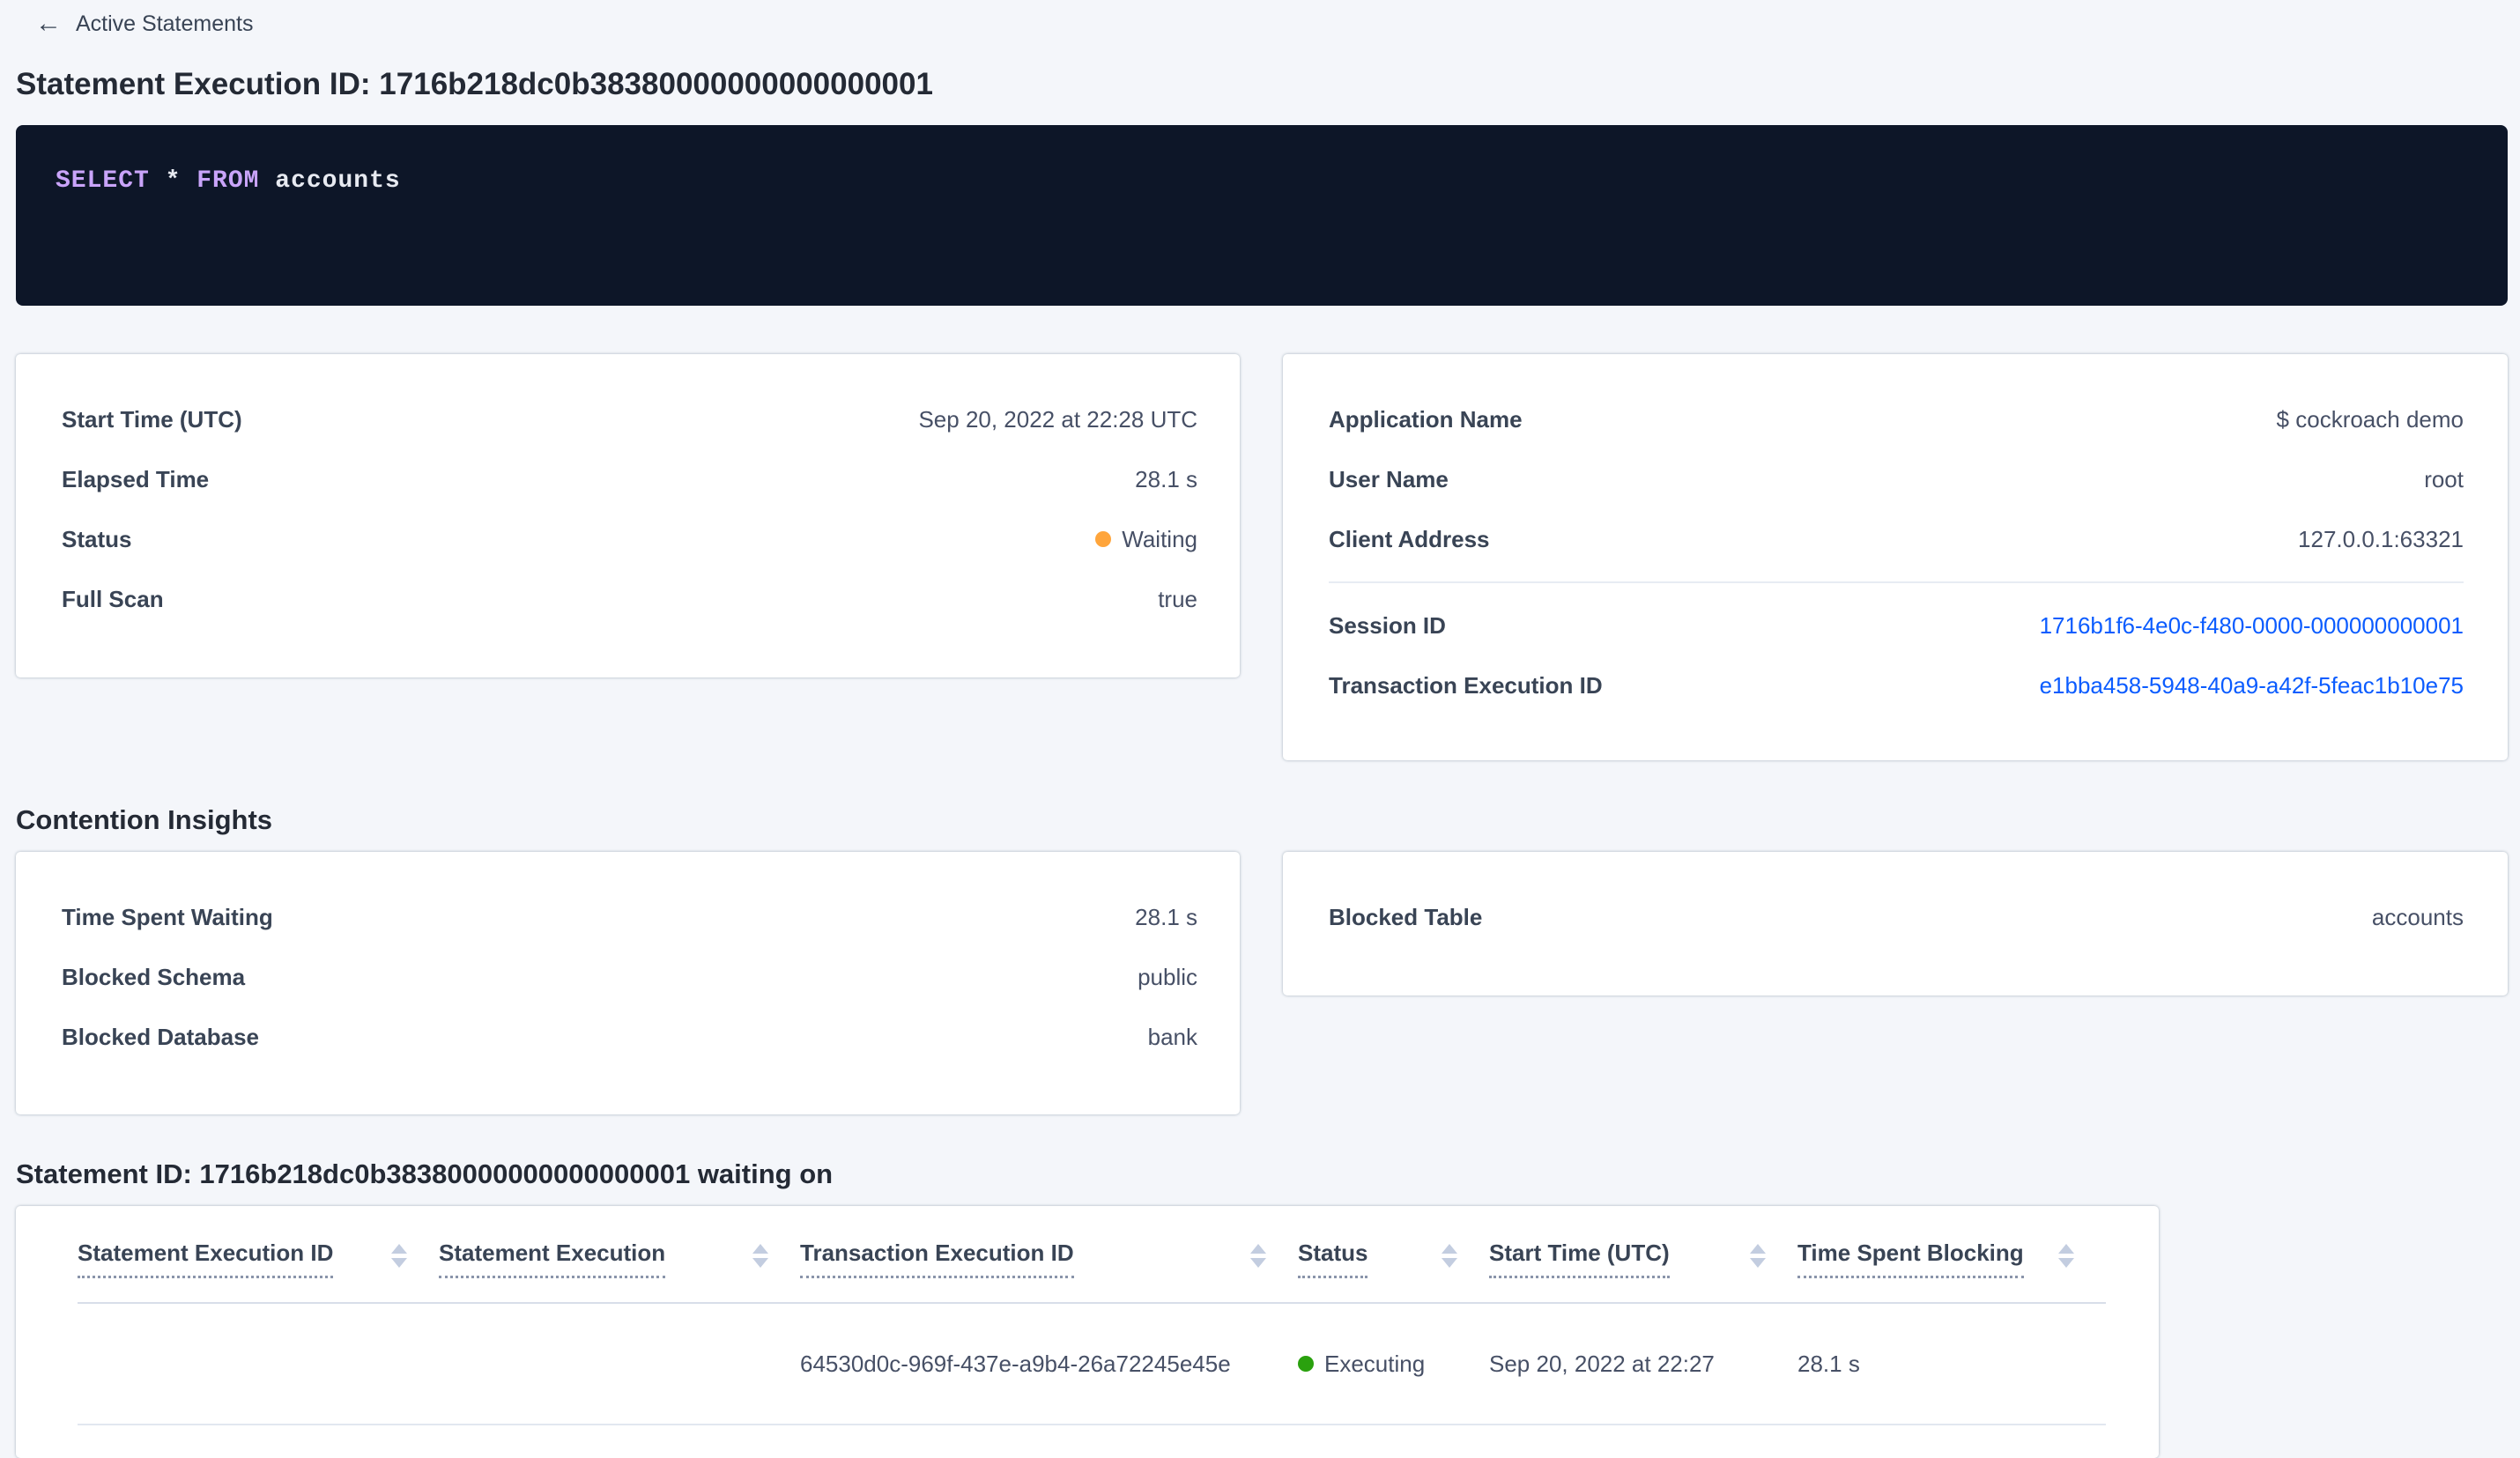 The image size is (2520, 1458). Describe the element at coordinates (113, 598) in the screenshot. I see `full-scan-label: Full Scan` at that location.